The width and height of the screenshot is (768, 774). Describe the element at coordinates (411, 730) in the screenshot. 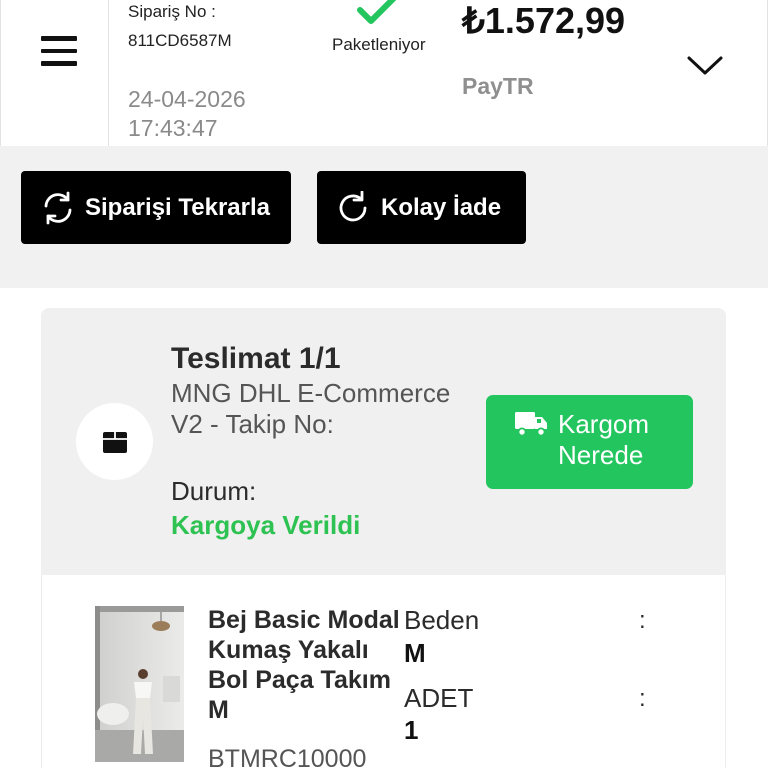

I see `quantity-value: 1` at that location.